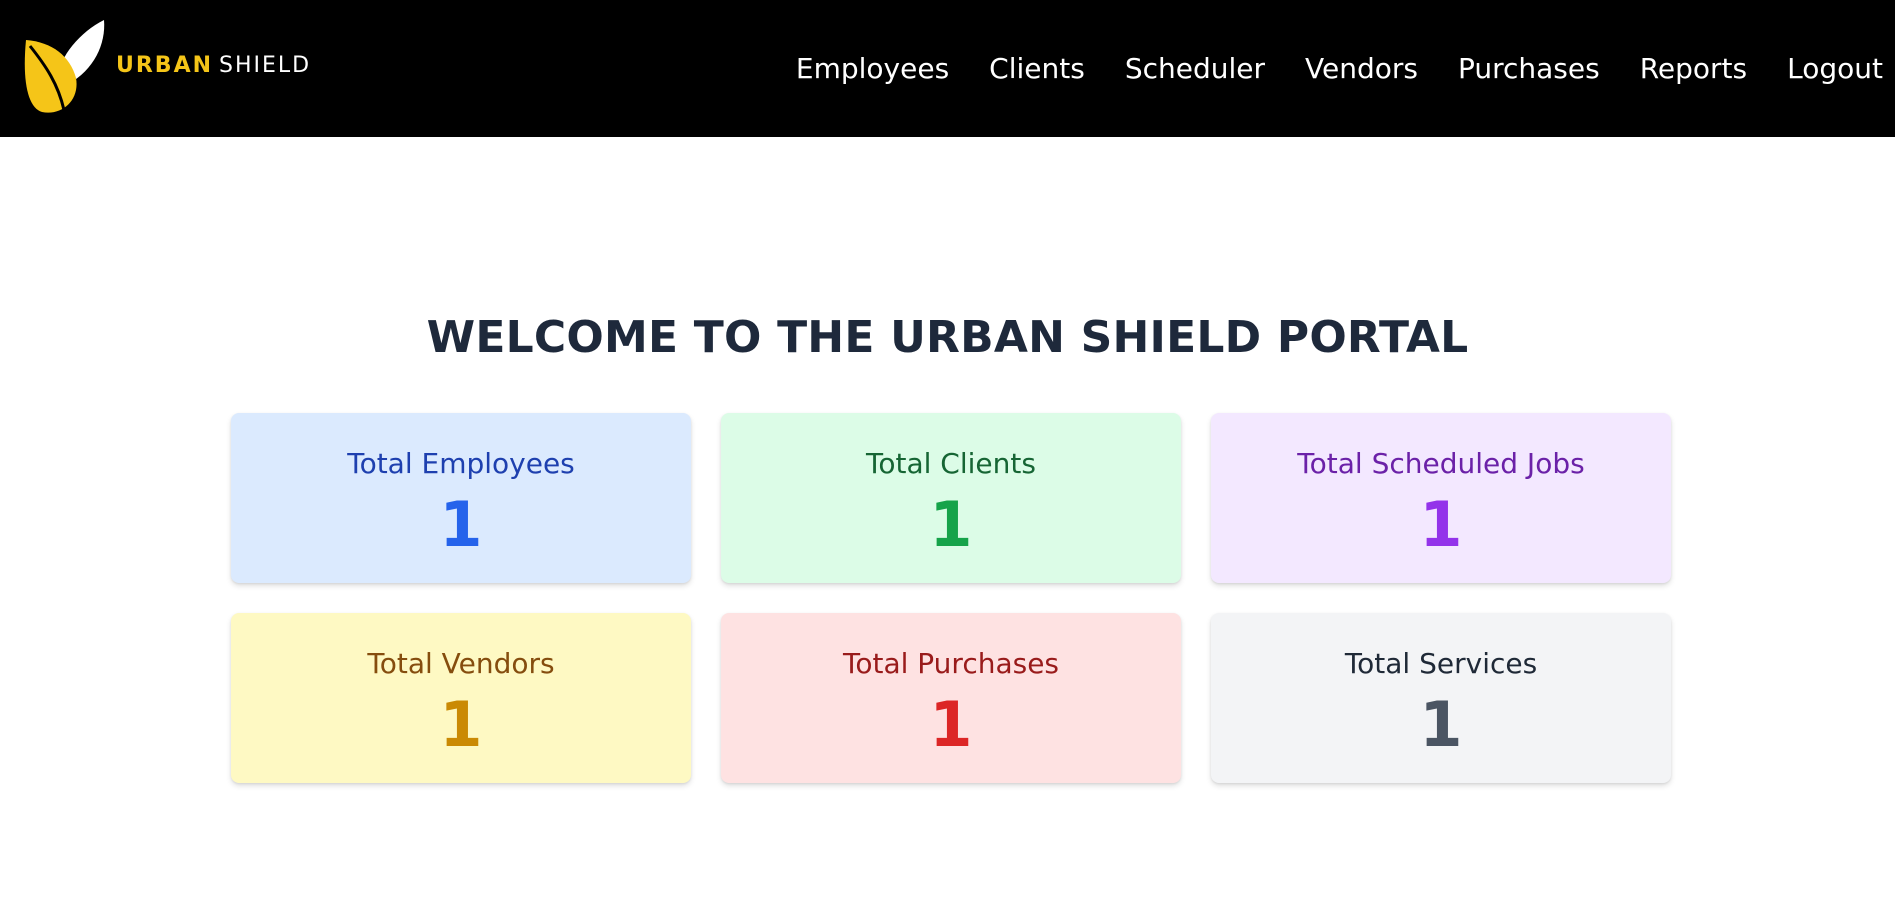 The height and width of the screenshot is (905, 1895). I want to click on nav-link-vendors: Vendors, so click(1361, 68).